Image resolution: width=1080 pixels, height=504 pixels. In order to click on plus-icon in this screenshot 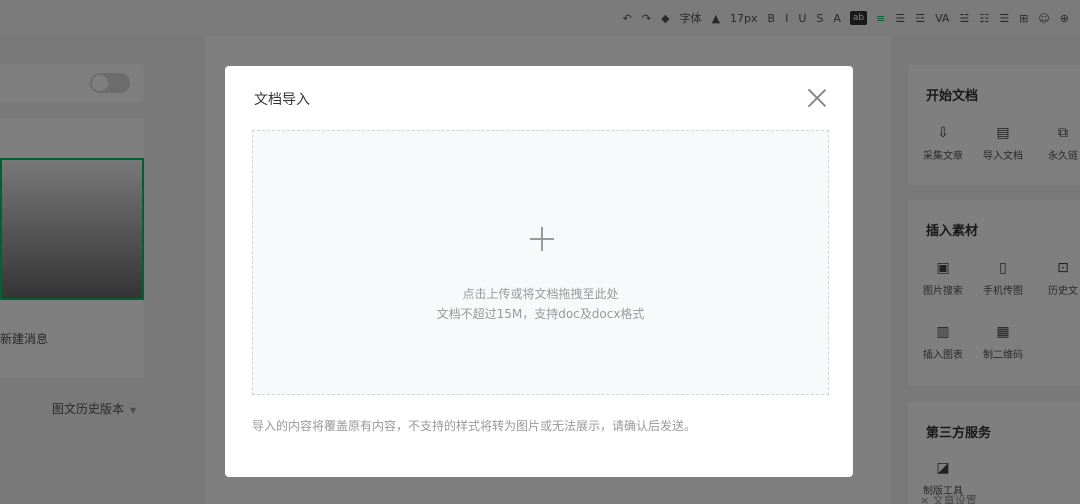, I will do `click(542, 239)`.